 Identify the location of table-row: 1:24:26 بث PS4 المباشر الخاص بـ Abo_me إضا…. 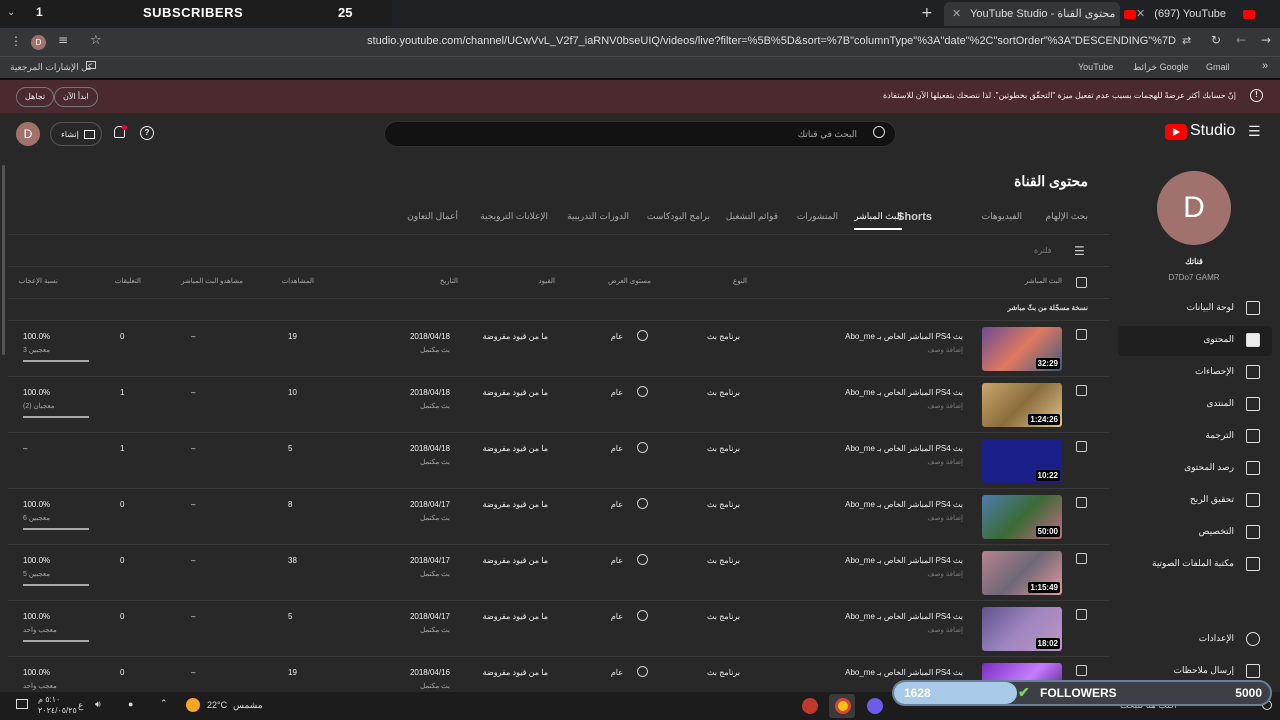
(558, 405).